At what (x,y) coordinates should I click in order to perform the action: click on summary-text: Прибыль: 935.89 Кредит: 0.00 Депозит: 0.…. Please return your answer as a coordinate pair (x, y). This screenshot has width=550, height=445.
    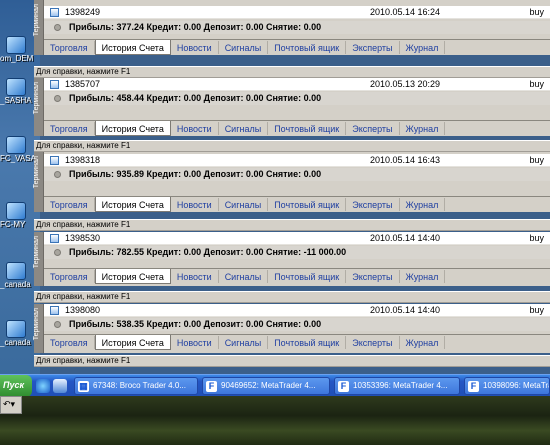
    Looking at the image, I should click on (195, 174).